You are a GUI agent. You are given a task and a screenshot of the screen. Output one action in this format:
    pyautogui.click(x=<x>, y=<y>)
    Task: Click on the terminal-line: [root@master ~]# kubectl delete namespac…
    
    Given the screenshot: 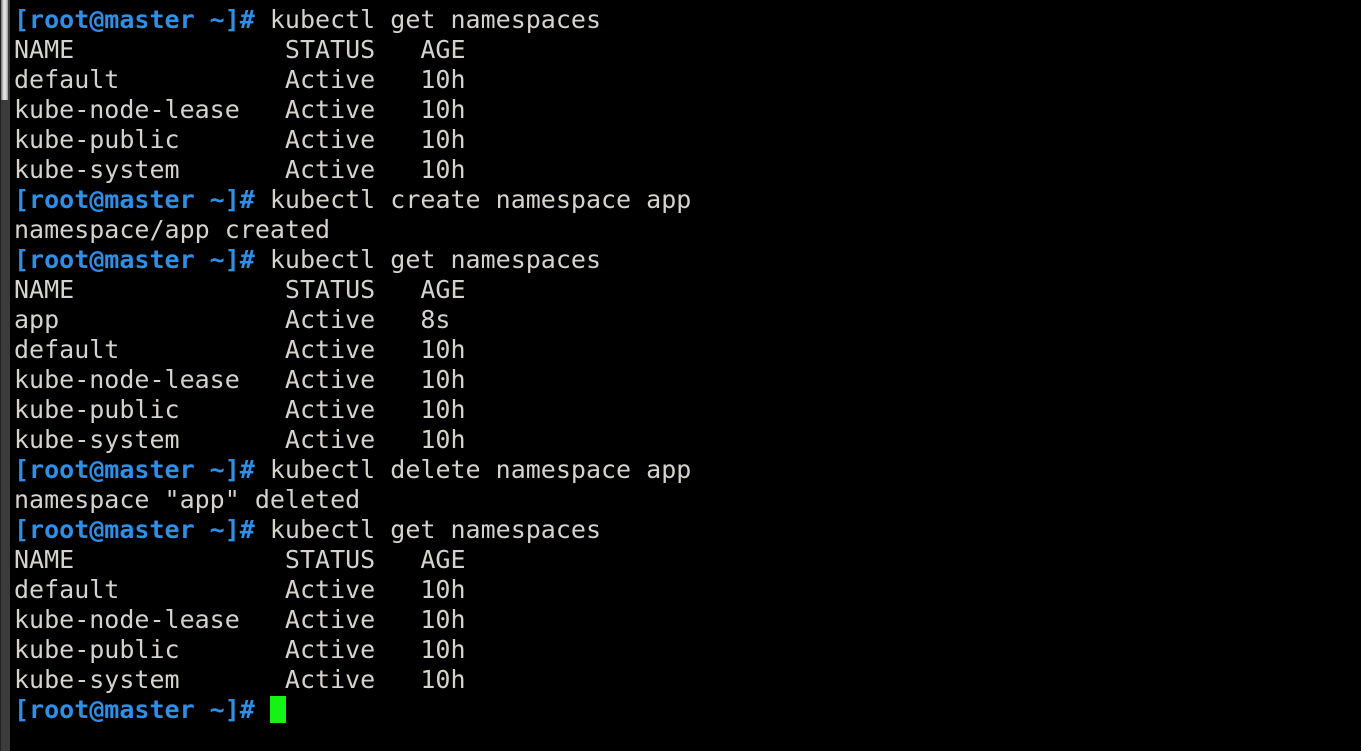 What is the action you would take?
    pyautogui.click(x=352, y=470)
    